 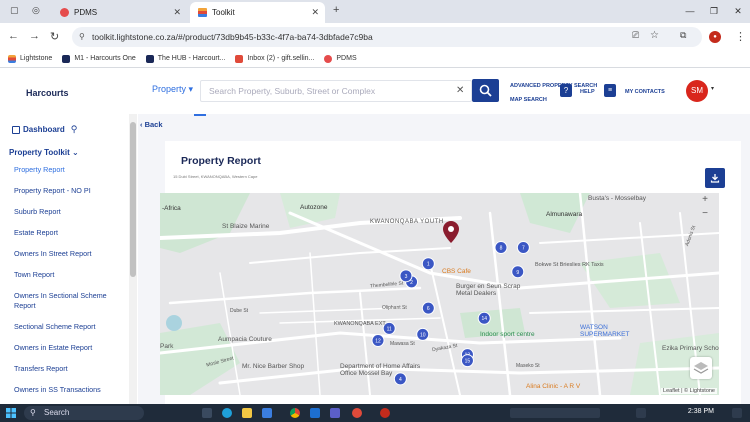 I want to click on site-info-icon: ⚲, so click(x=82, y=37).